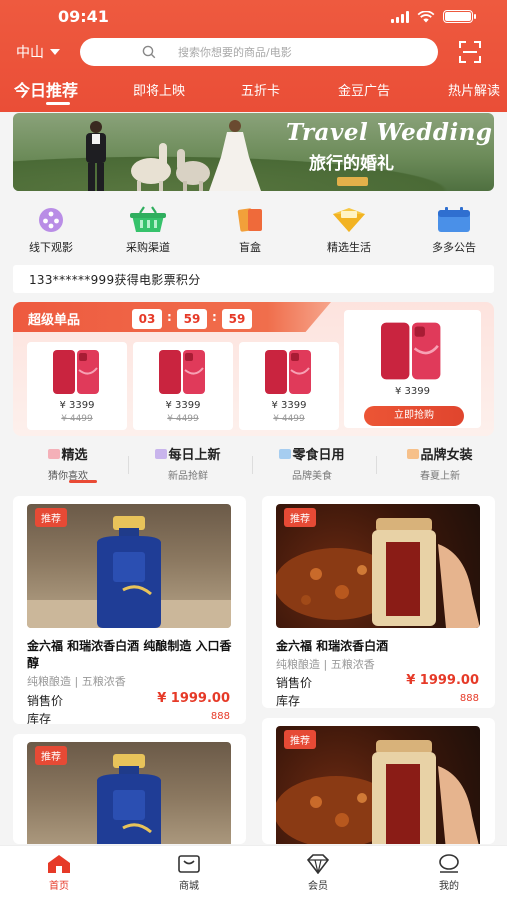 This screenshot has height=900, width=507. Describe the element at coordinates (30, 53) in the screenshot. I see `city-name: 中山` at that location.